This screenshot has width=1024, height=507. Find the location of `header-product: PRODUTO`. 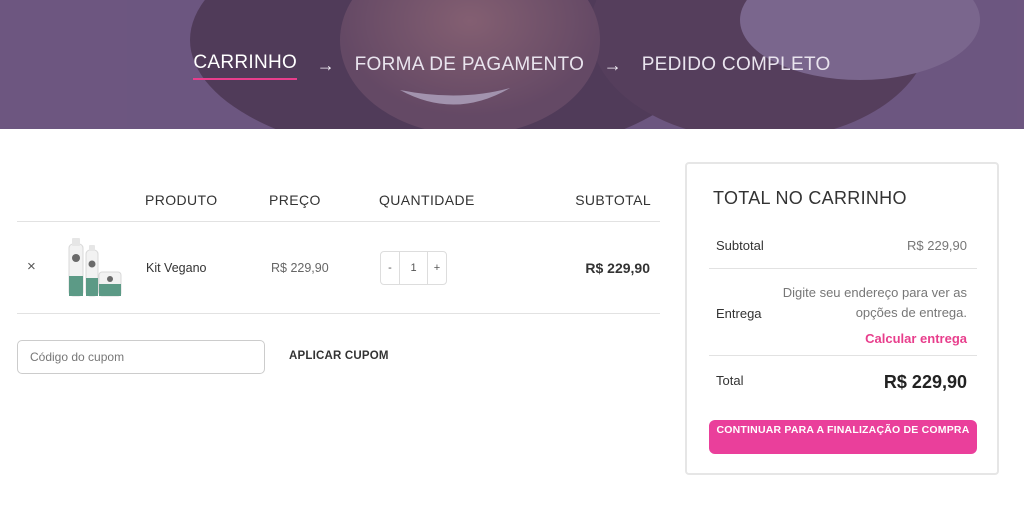

header-product: PRODUTO is located at coordinates (181, 200).